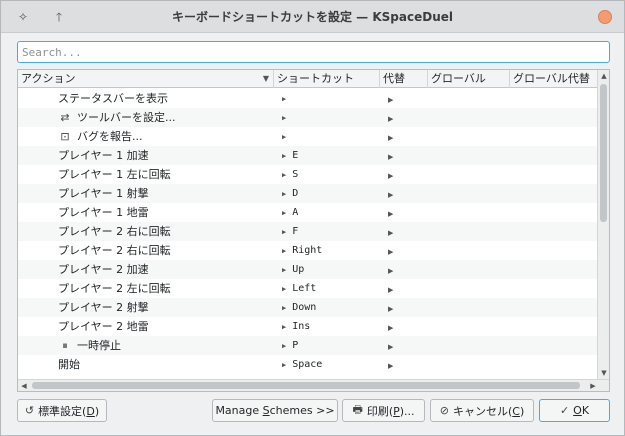  What do you see at coordinates (304, 307) in the screenshot?
I see `shortcut-value: Down` at bounding box center [304, 307].